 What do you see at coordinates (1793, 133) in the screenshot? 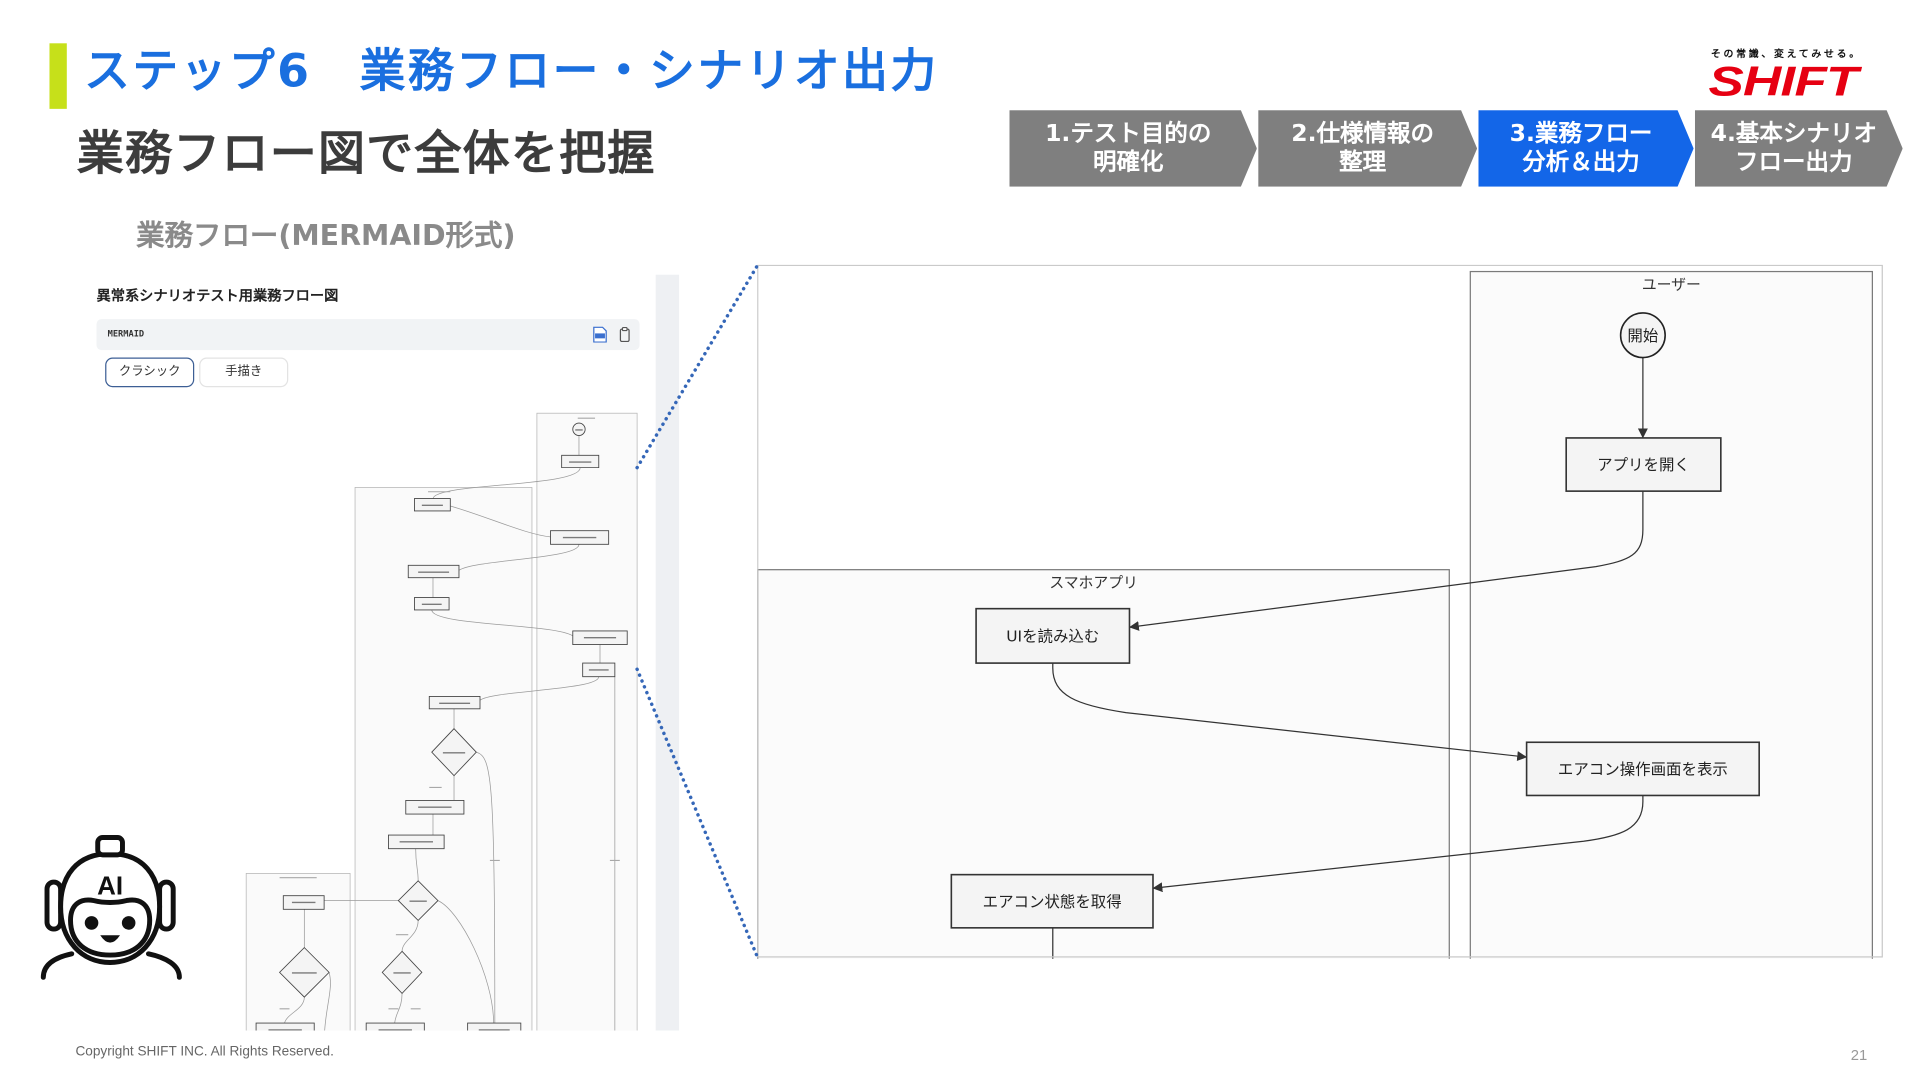
I see `step-label-line1: 4.基本シナリオ` at bounding box center [1793, 133].